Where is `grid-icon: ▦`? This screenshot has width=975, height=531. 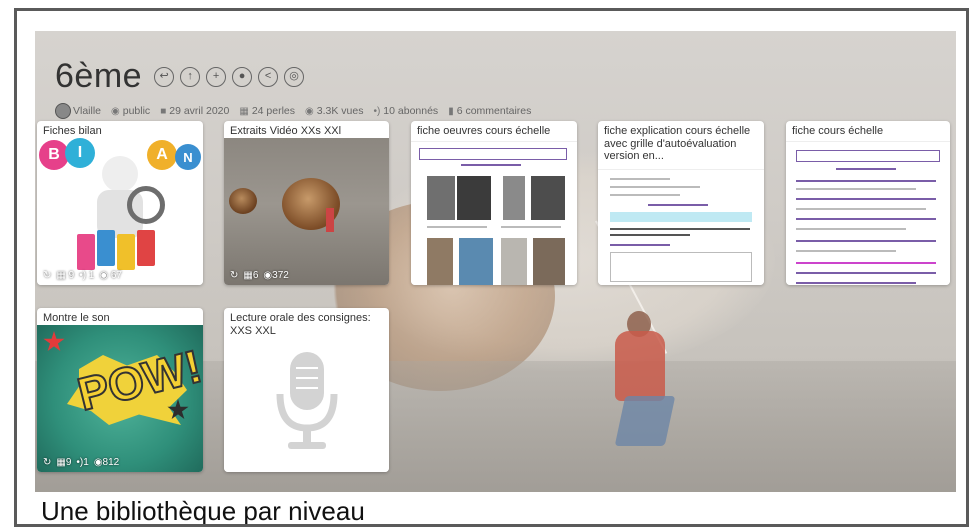 grid-icon: ▦ is located at coordinates (244, 111).